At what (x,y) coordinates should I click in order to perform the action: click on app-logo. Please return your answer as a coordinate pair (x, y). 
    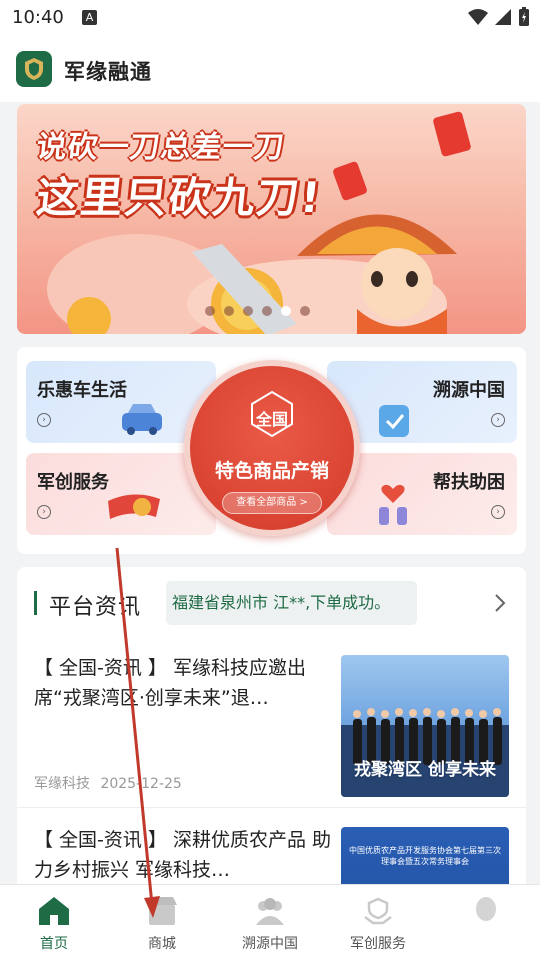
    Looking at the image, I should click on (34, 69).